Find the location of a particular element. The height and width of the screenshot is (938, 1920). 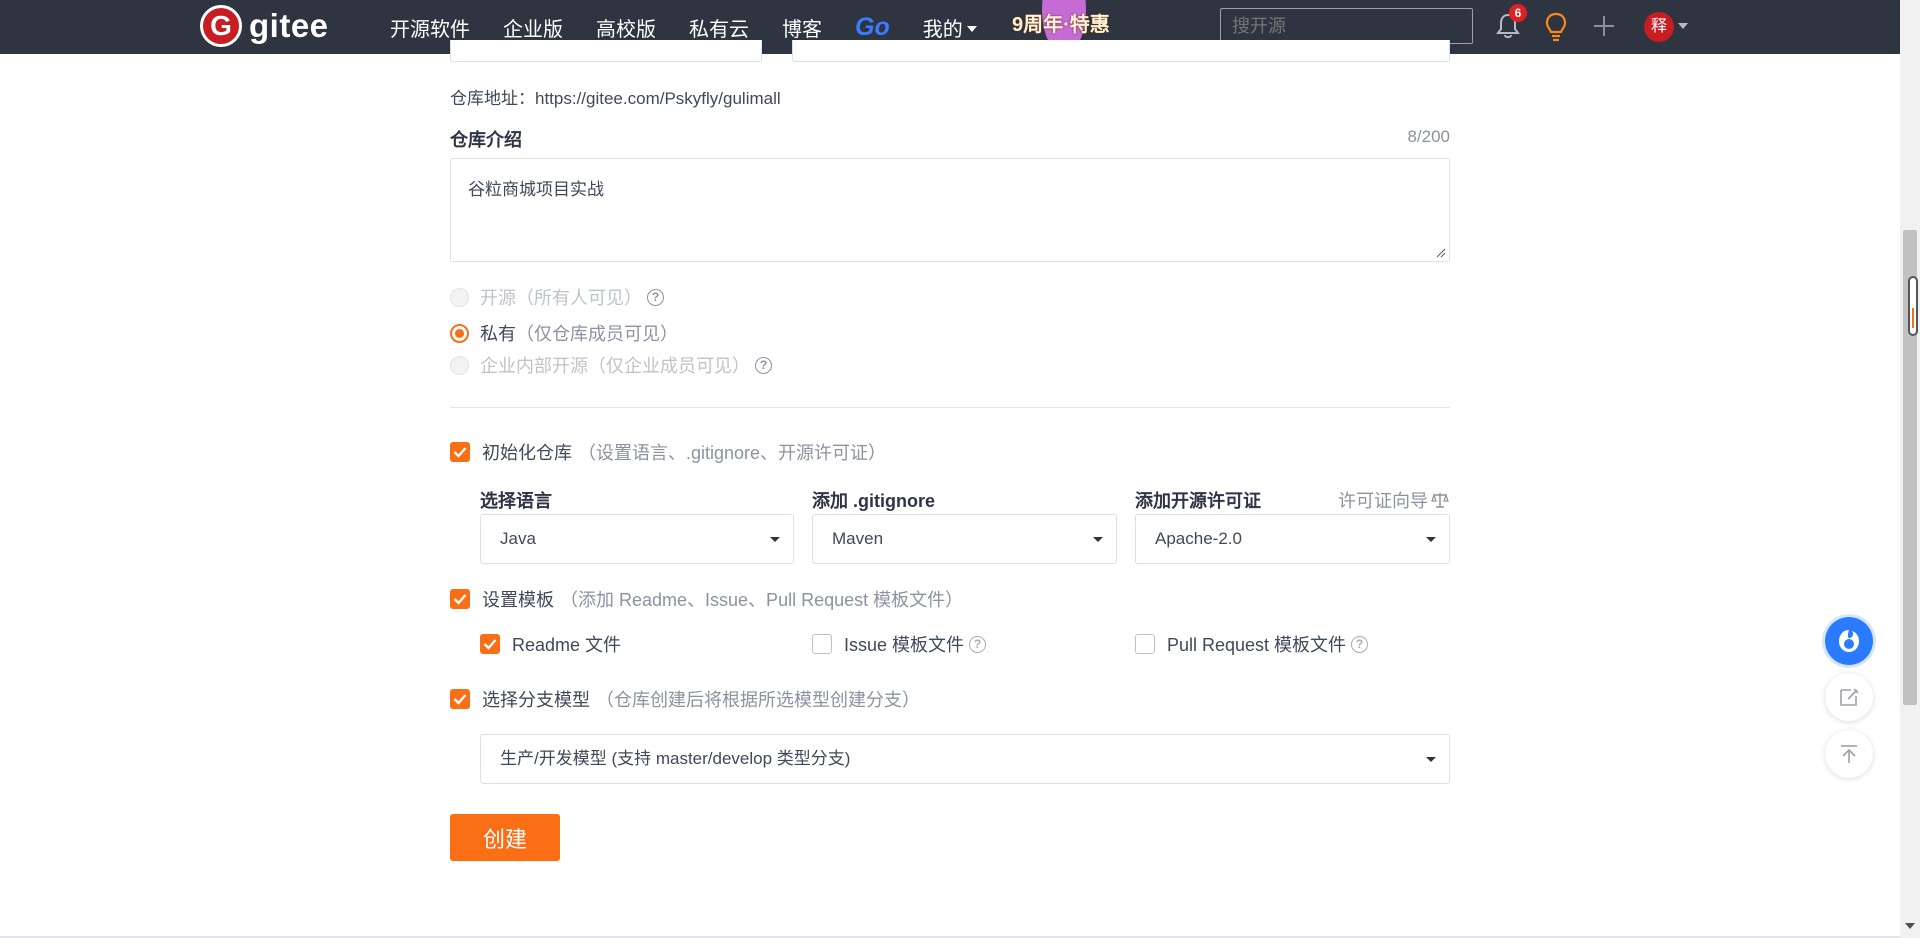

branch-model-label: 选择分支模型 is located at coordinates (536, 700).